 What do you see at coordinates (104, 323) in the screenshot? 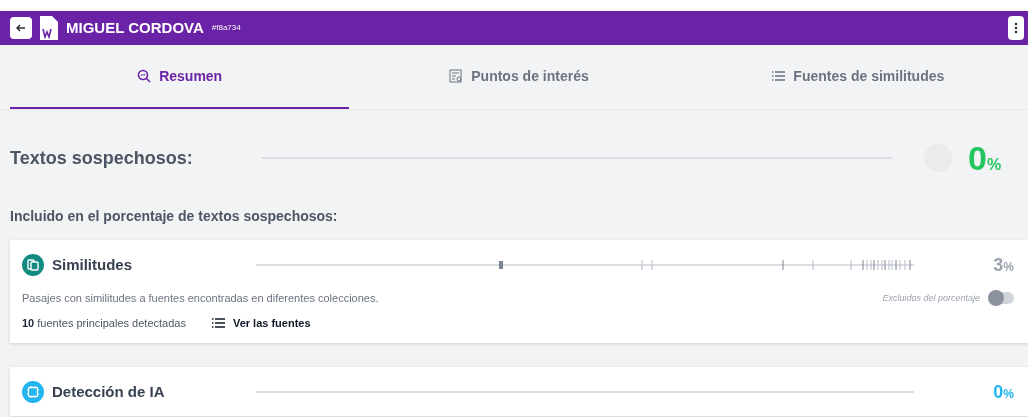
I see `sources-count-text: 10 fuentes principales detectadas` at bounding box center [104, 323].